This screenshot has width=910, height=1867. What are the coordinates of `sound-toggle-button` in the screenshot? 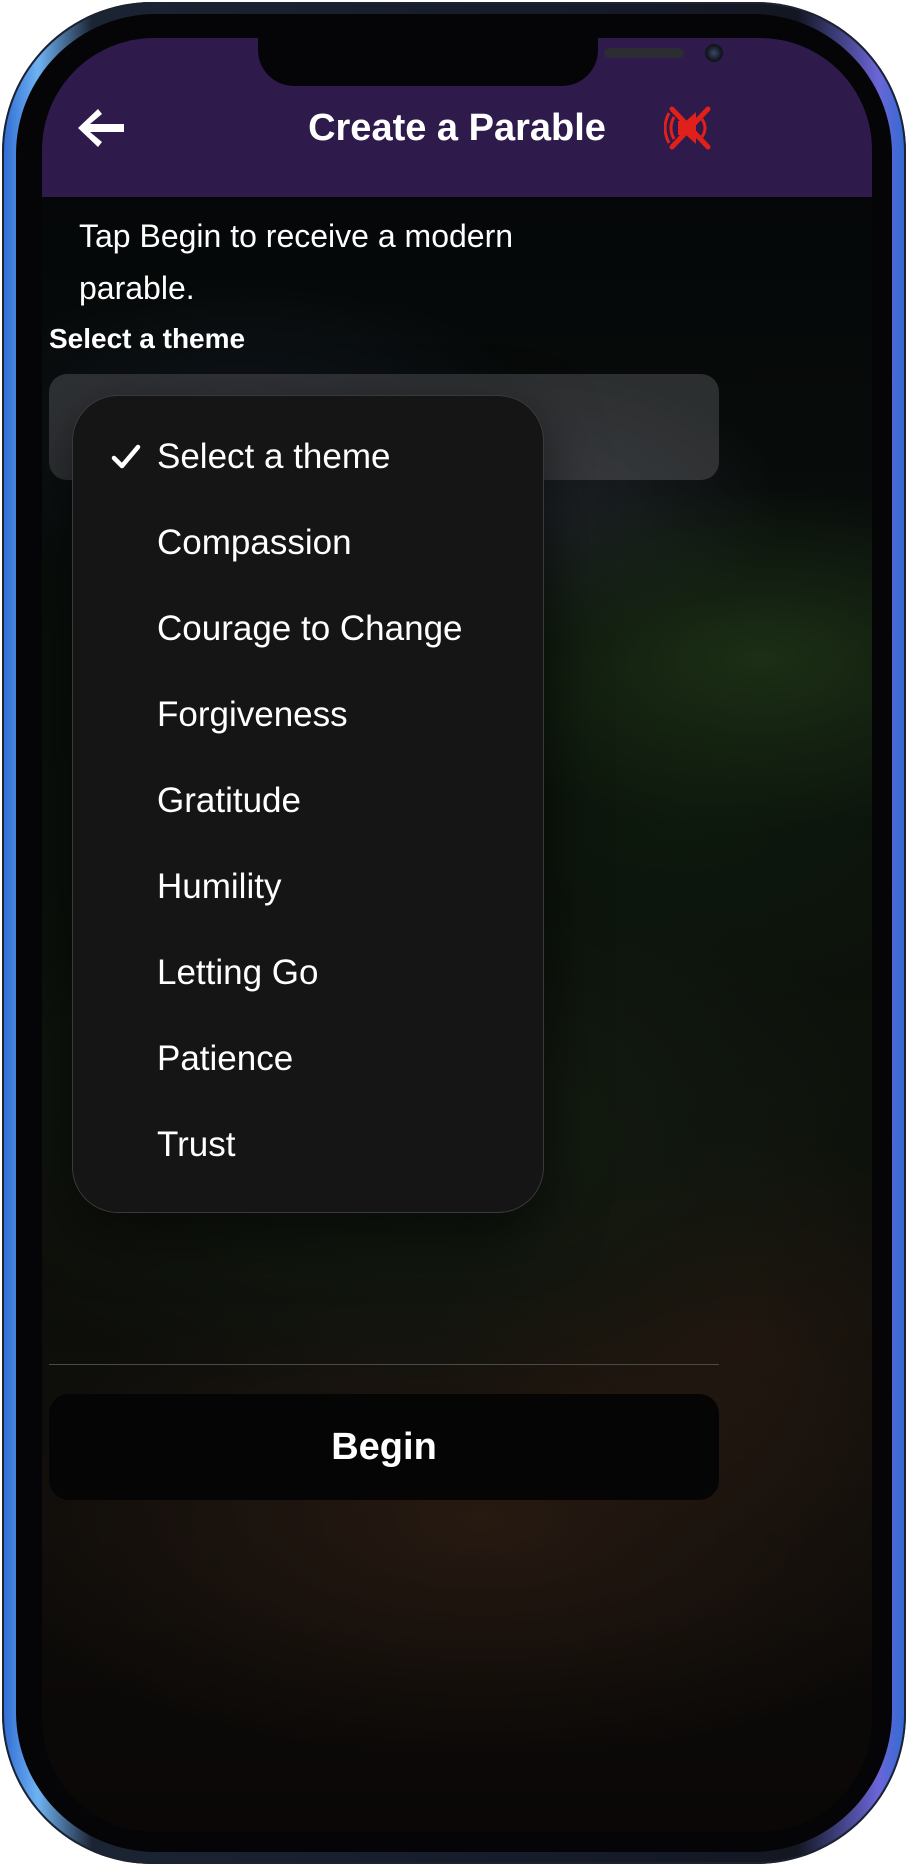 It's located at (689, 128).